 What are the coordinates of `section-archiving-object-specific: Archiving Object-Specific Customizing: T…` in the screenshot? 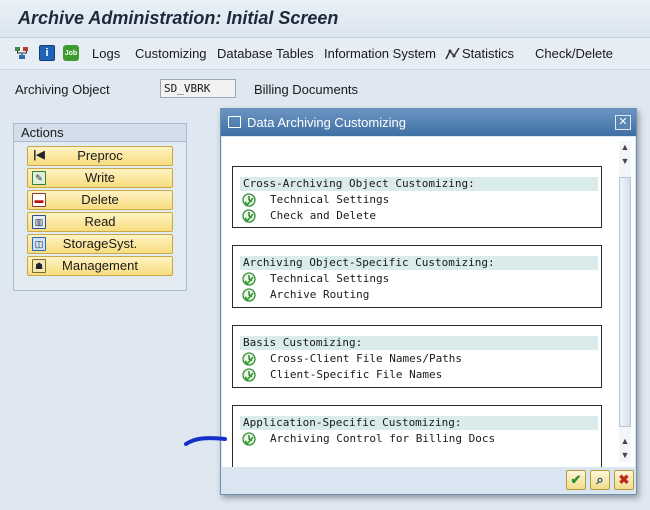 It's located at (417, 276).